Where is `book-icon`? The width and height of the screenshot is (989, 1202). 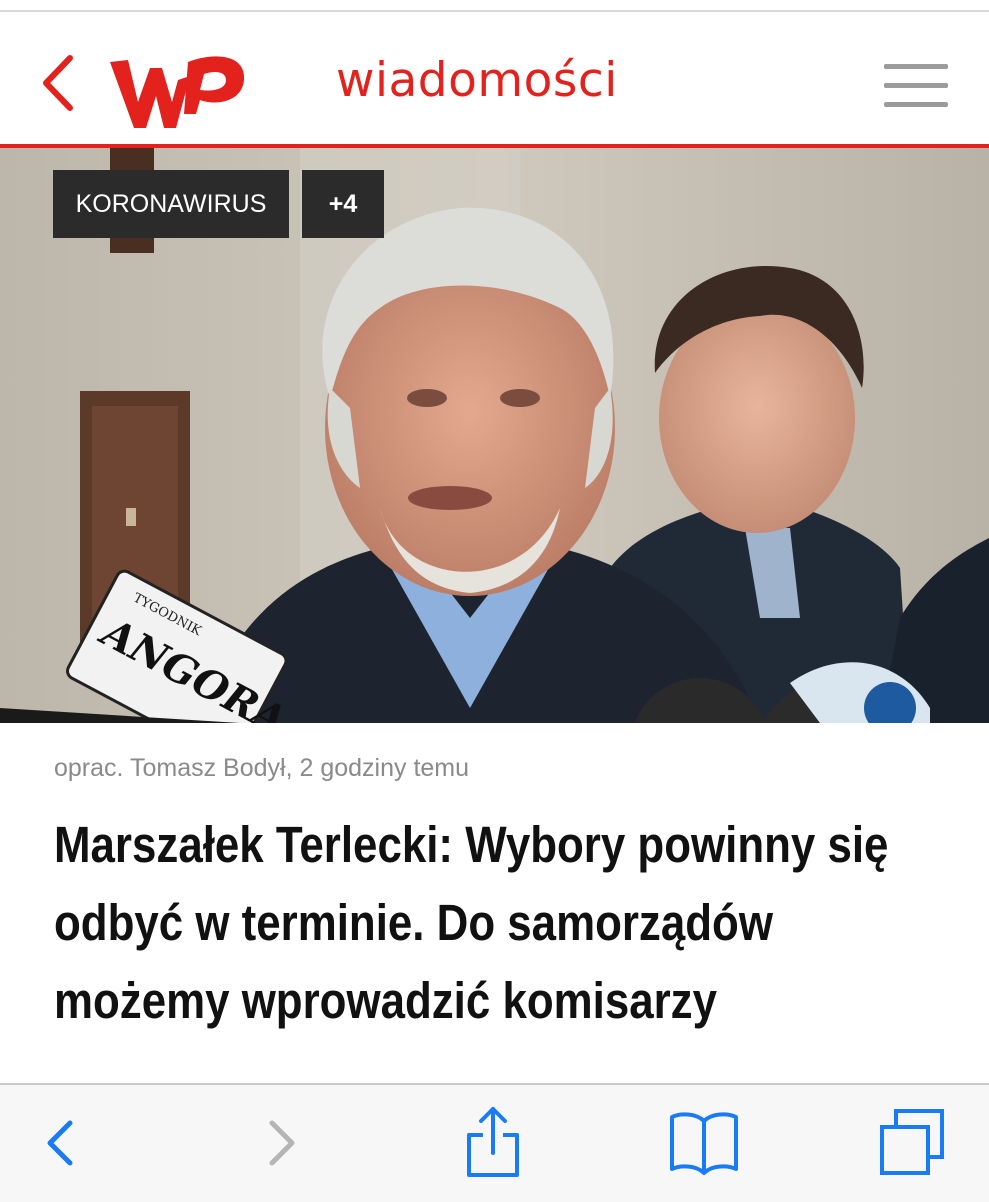 book-icon is located at coordinates (704, 1143).